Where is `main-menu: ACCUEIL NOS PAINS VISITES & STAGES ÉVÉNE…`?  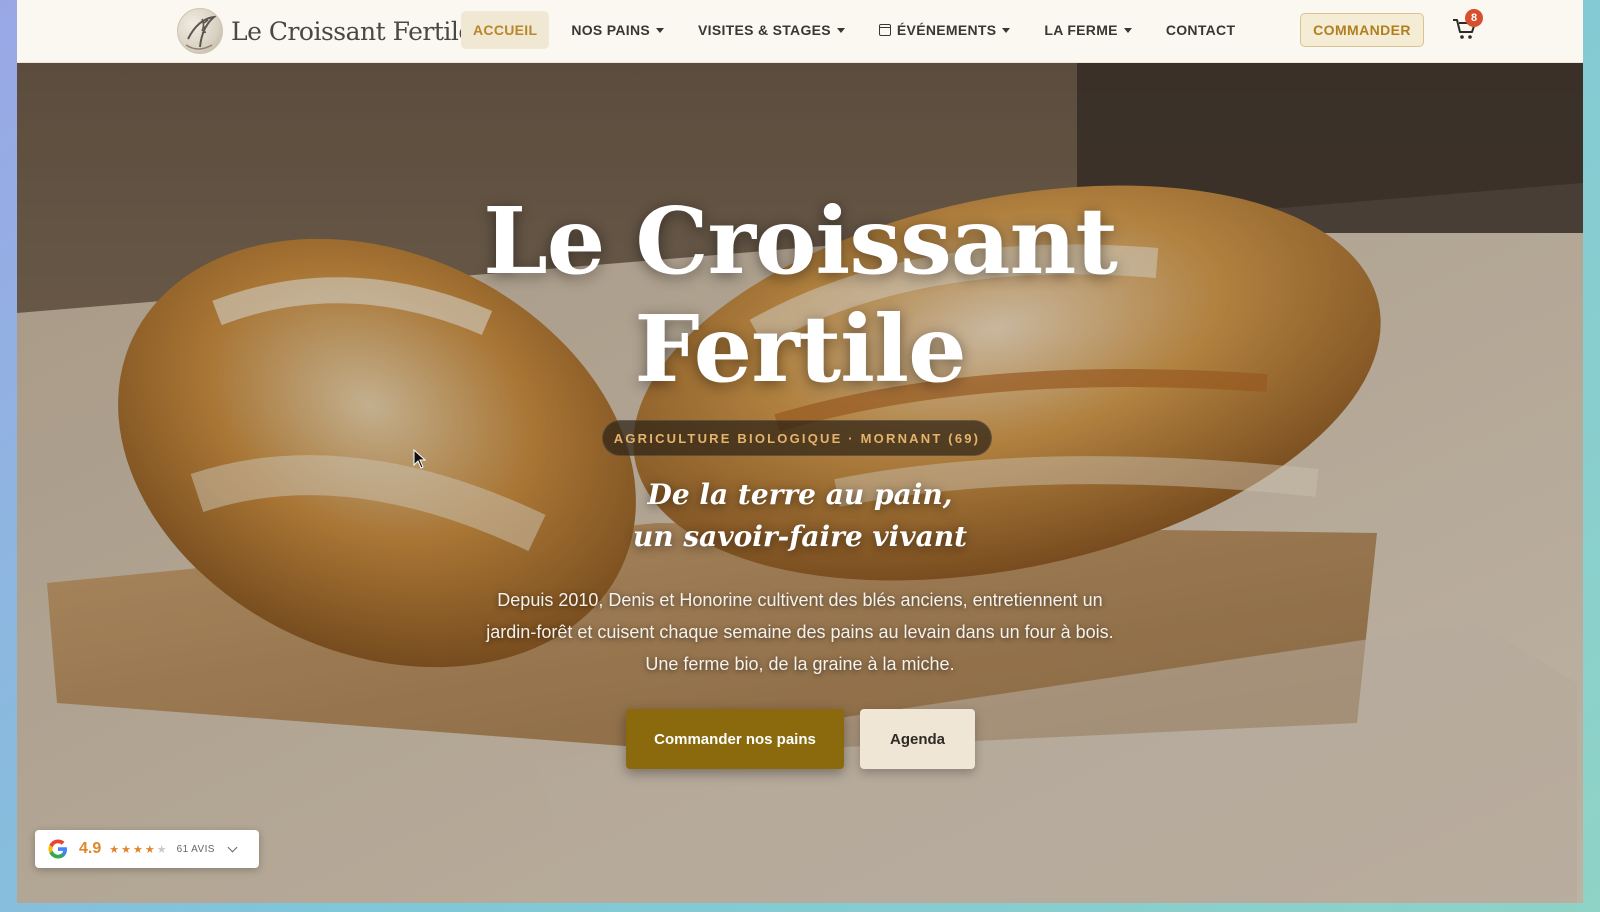 main-menu: ACCUEIL NOS PAINS VISITES & STAGES ÉVÉNE… is located at coordinates (859, 30).